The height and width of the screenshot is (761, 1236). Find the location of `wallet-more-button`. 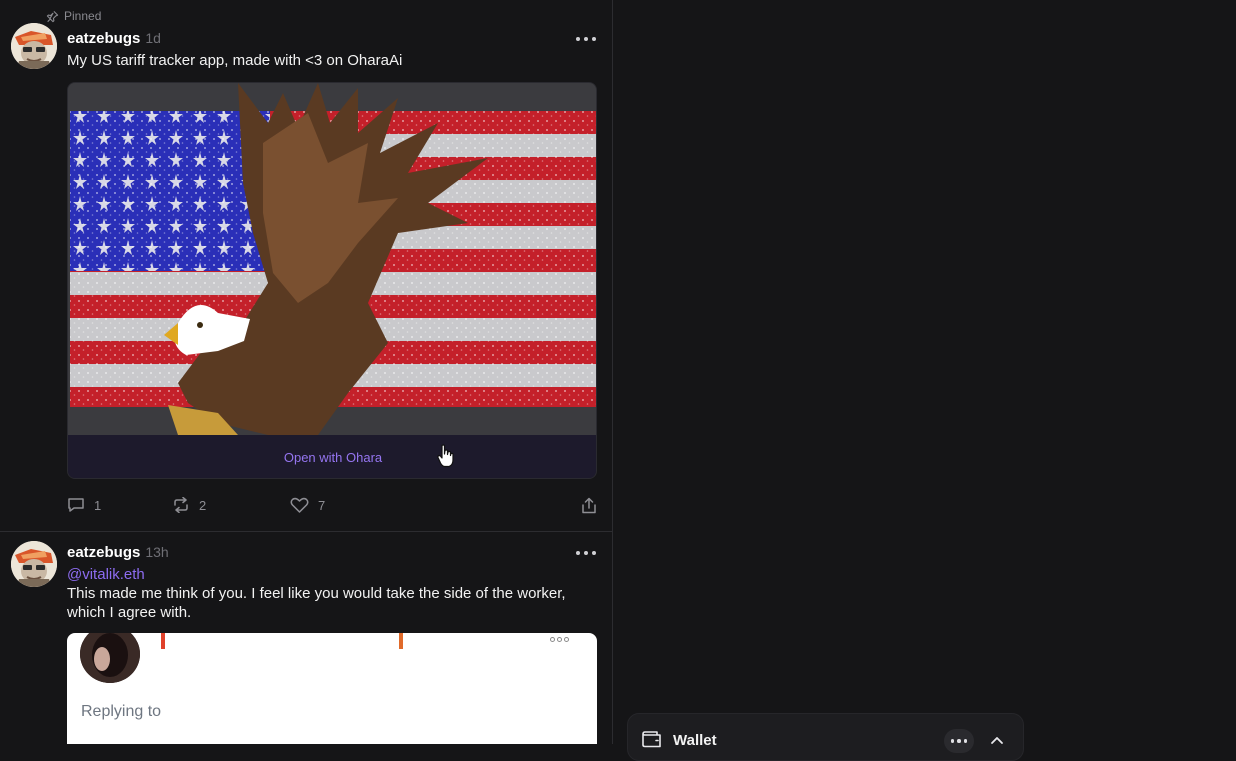

wallet-more-button is located at coordinates (959, 741).